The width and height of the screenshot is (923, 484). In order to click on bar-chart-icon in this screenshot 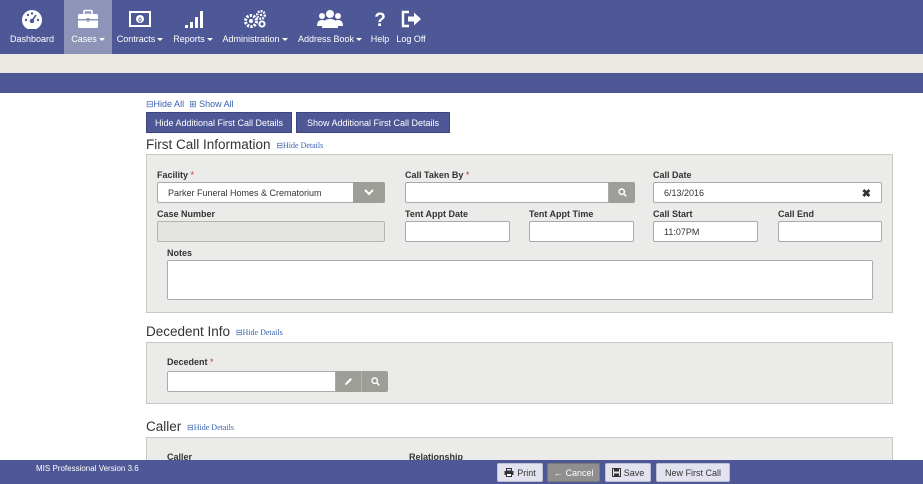, I will do `click(193, 19)`.